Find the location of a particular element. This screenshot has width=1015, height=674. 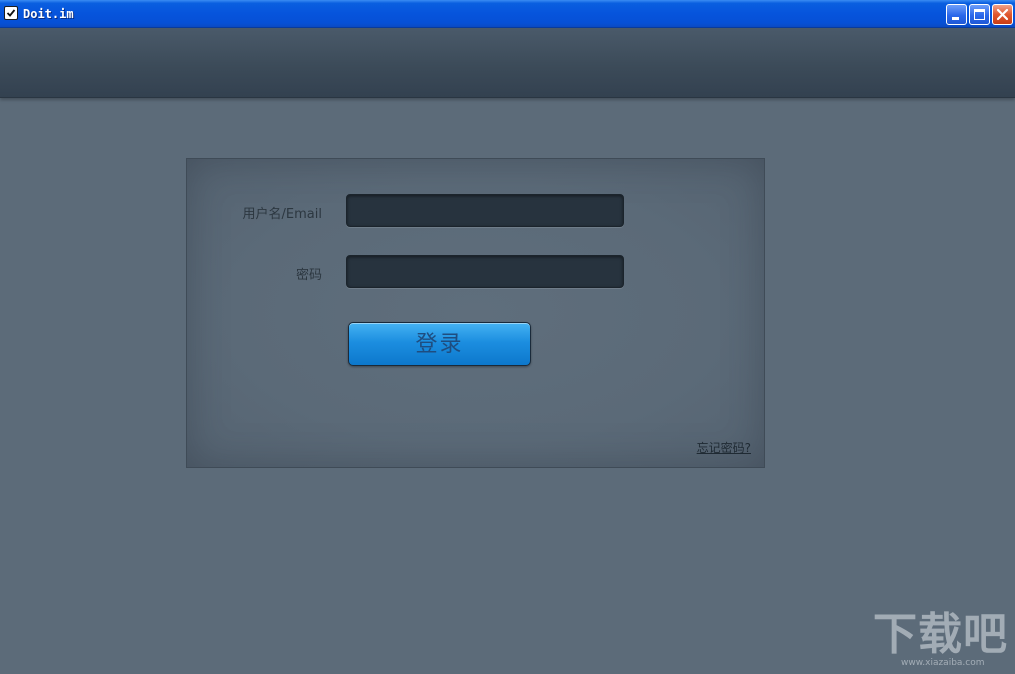

watermark-url: www.xiazaiba.com is located at coordinates (943, 663).